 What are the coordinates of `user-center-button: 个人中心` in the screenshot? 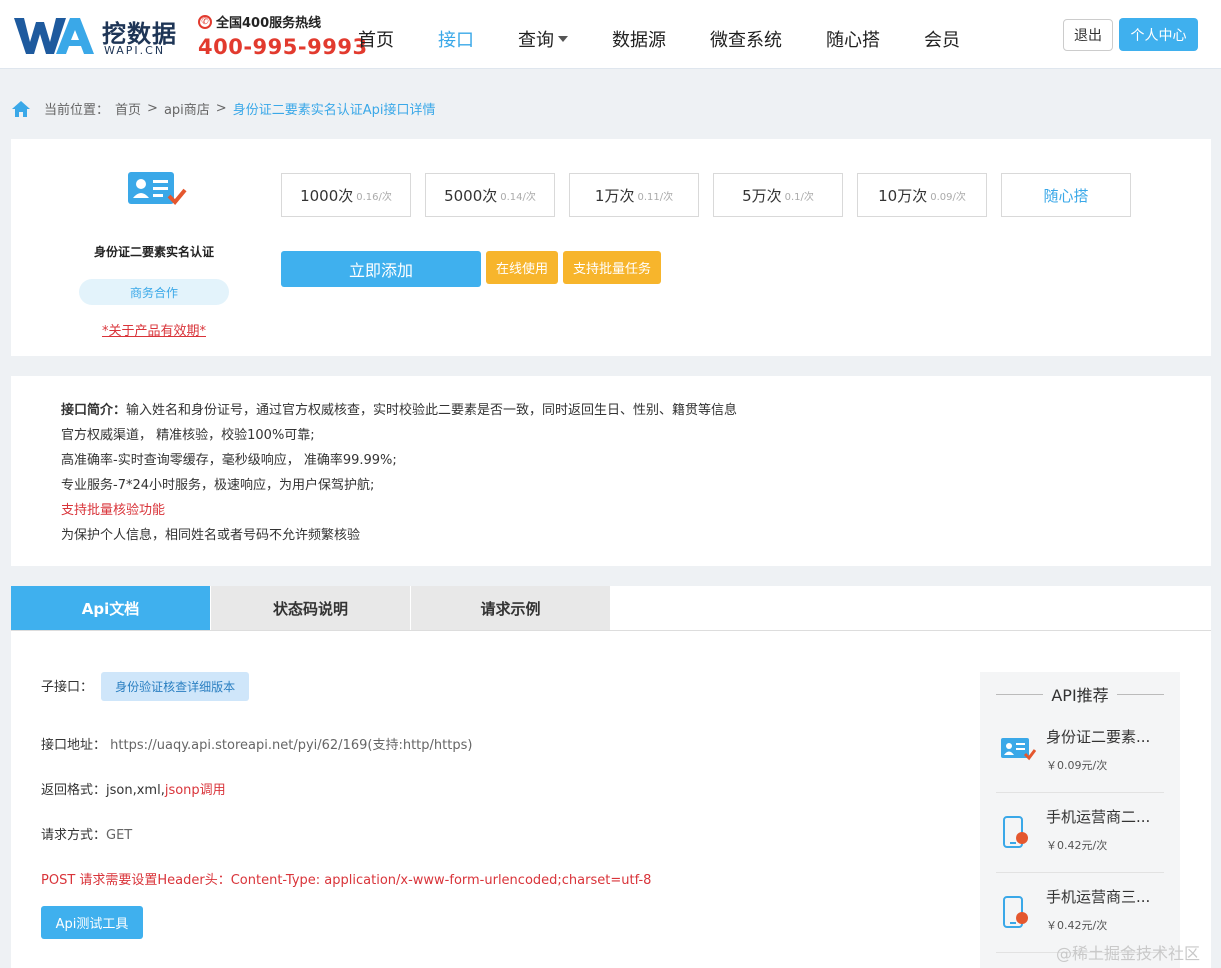 It's located at (1158, 34).